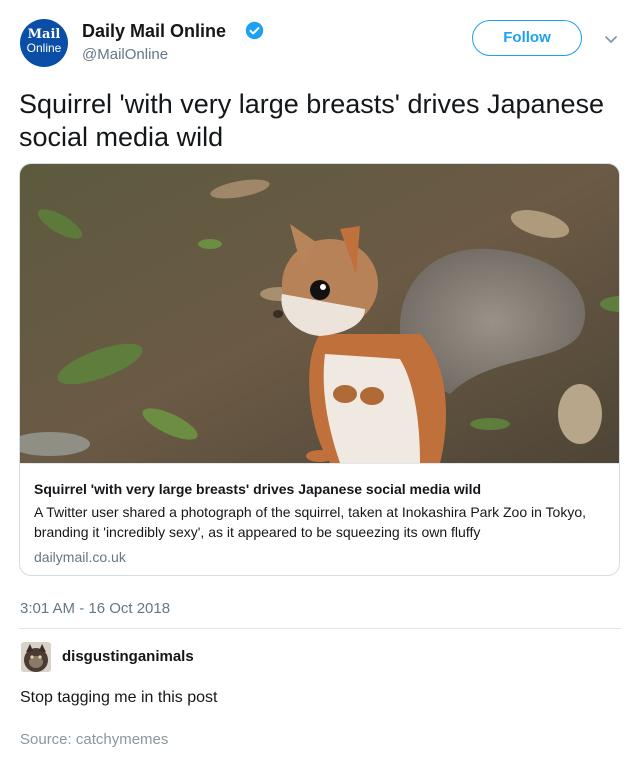  Describe the element at coordinates (36, 657) in the screenshot. I see `reply-avatar` at that location.